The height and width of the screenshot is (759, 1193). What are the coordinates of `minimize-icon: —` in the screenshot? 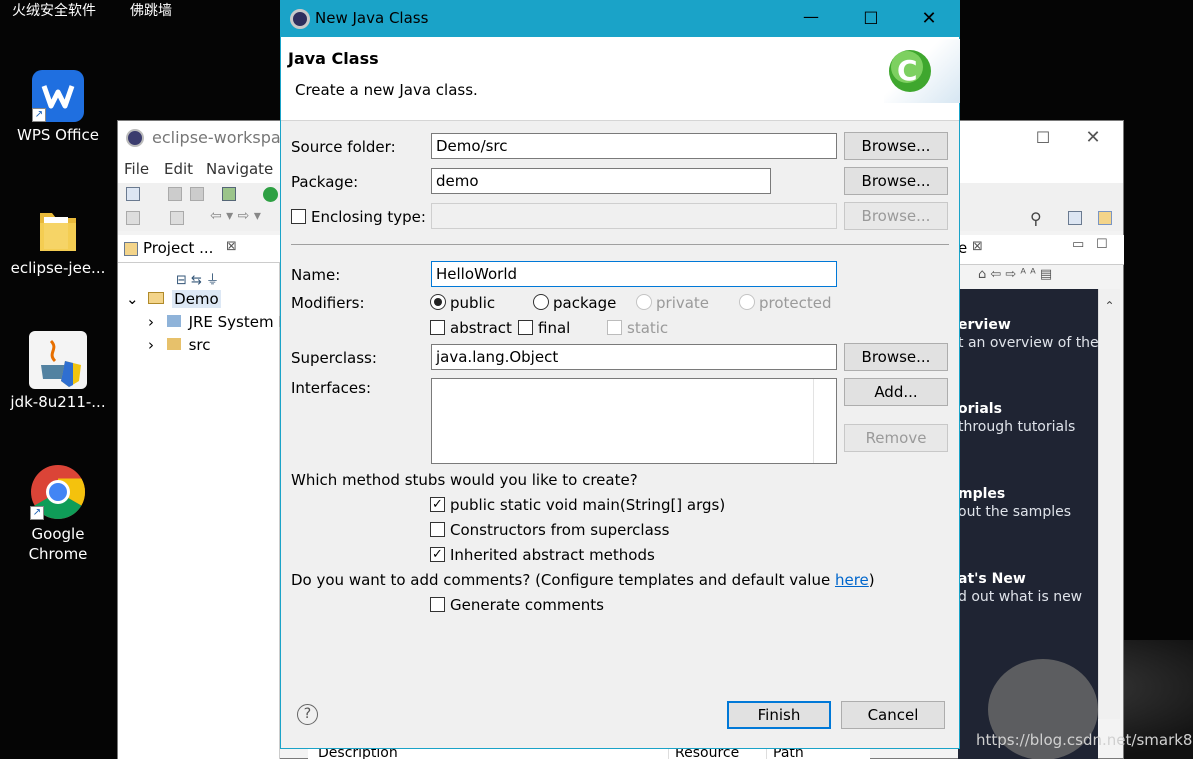 It's located at (811, 19).